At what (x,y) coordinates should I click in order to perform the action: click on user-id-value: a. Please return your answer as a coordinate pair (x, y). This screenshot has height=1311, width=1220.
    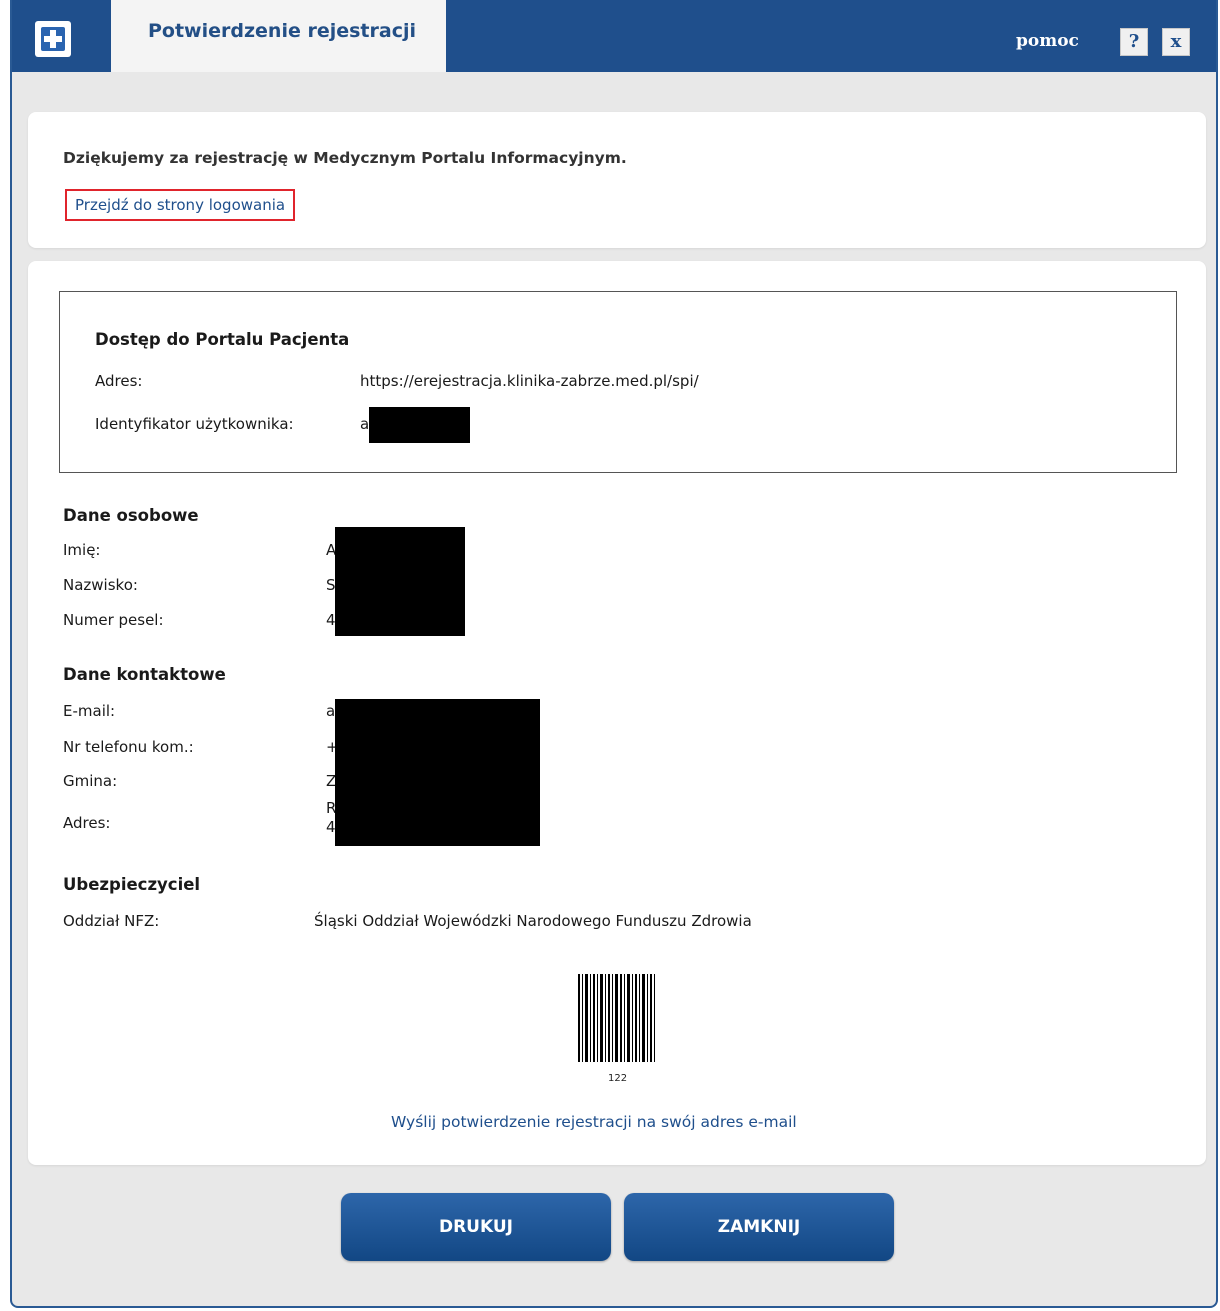
    Looking at the image, I should click on (365, 424).